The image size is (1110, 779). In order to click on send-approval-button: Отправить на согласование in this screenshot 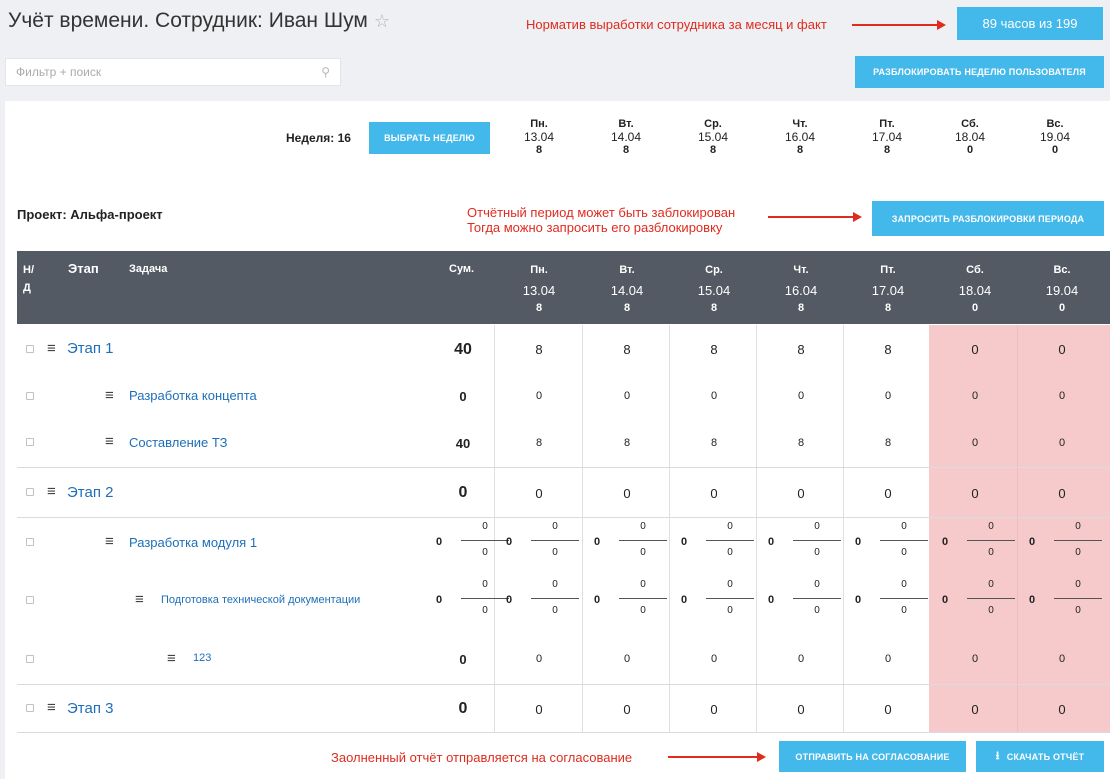, I will do `click(872, 756)`.